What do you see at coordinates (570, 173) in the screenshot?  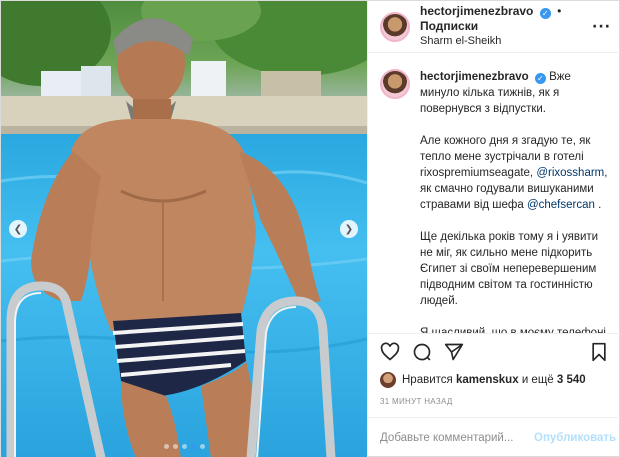 I see `mention-link: @rixossharm` at bounding box center [570, 173].